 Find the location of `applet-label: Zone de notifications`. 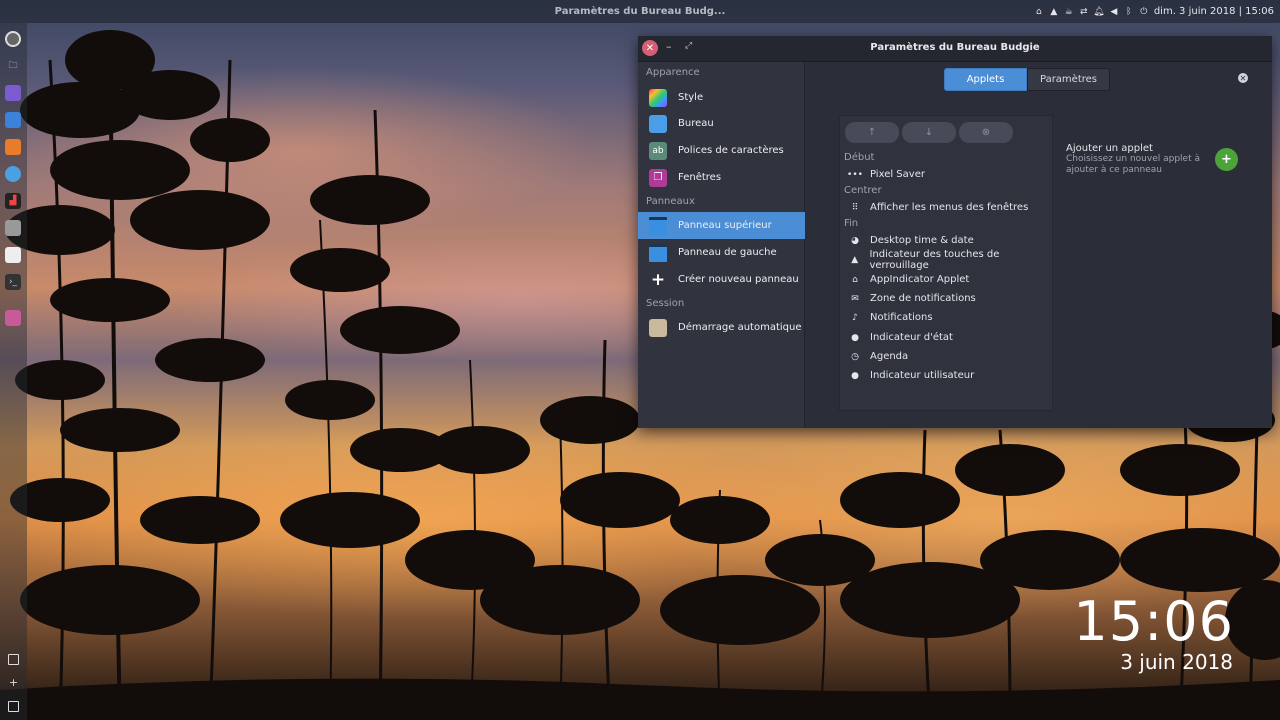

applet-label: Zone de notifications is located at coordinates (923, 298).